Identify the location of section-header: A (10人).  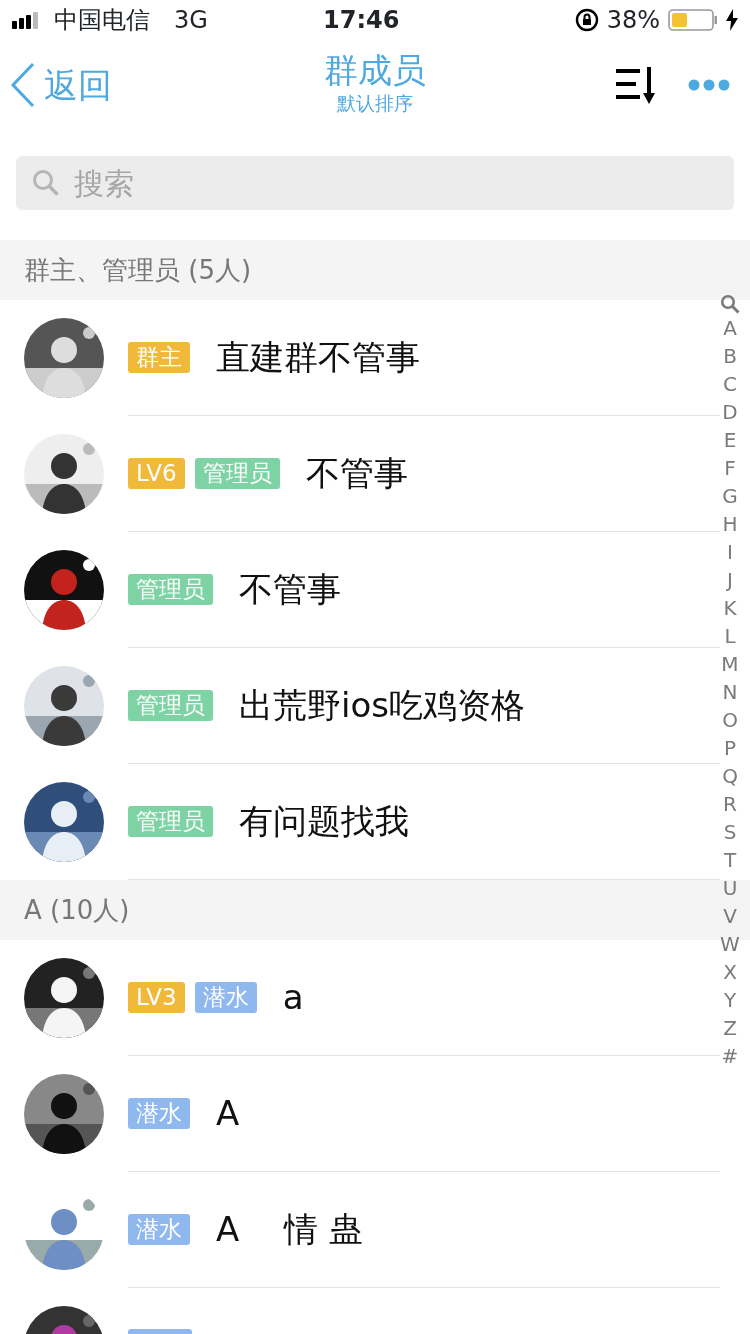
(77, 910).